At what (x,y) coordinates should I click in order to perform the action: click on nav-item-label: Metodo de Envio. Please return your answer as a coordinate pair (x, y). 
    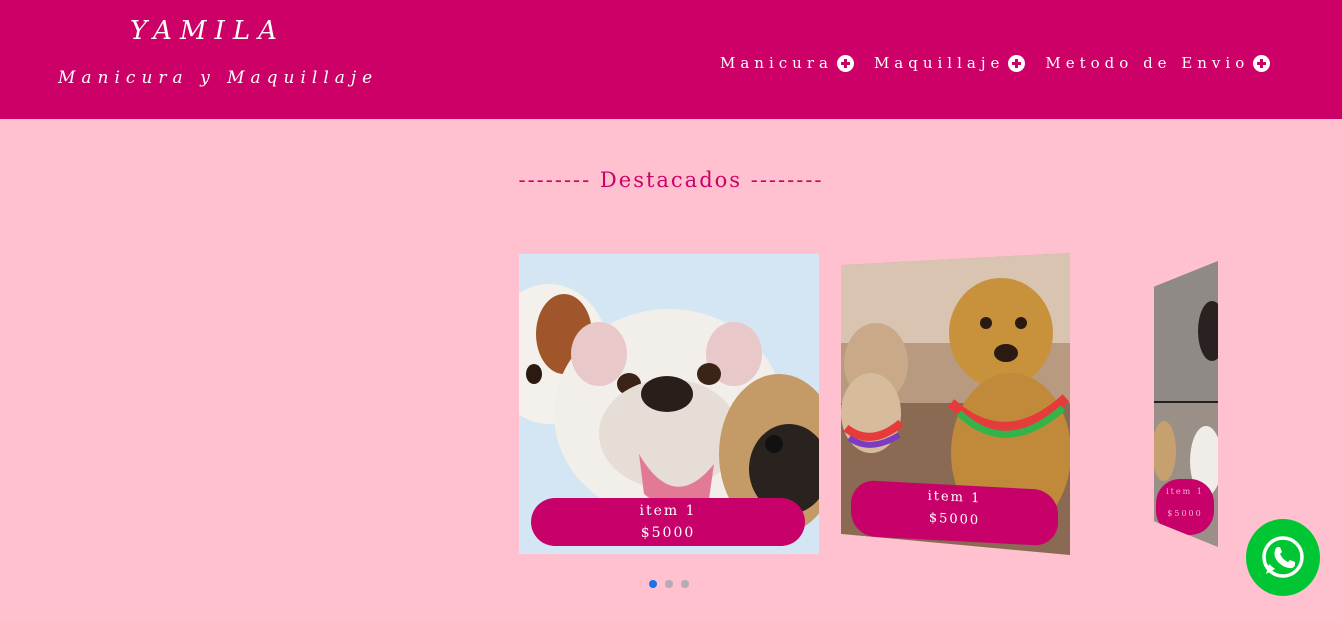
    Looking at the image, I should click on (1147, 63).